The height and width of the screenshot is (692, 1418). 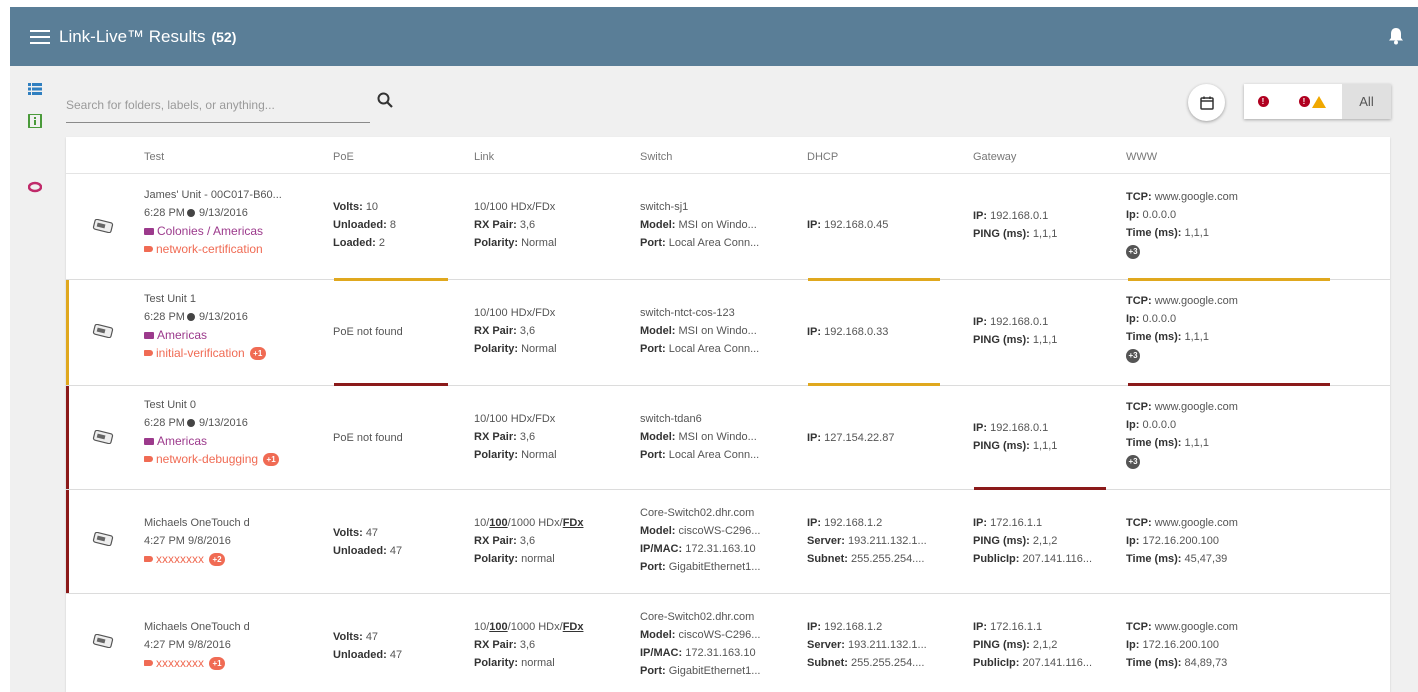 What do you see at coordinates (205, 299) in the screenshot?
I see `test-name: Test Unit 1` at bounding box center [205, 299].